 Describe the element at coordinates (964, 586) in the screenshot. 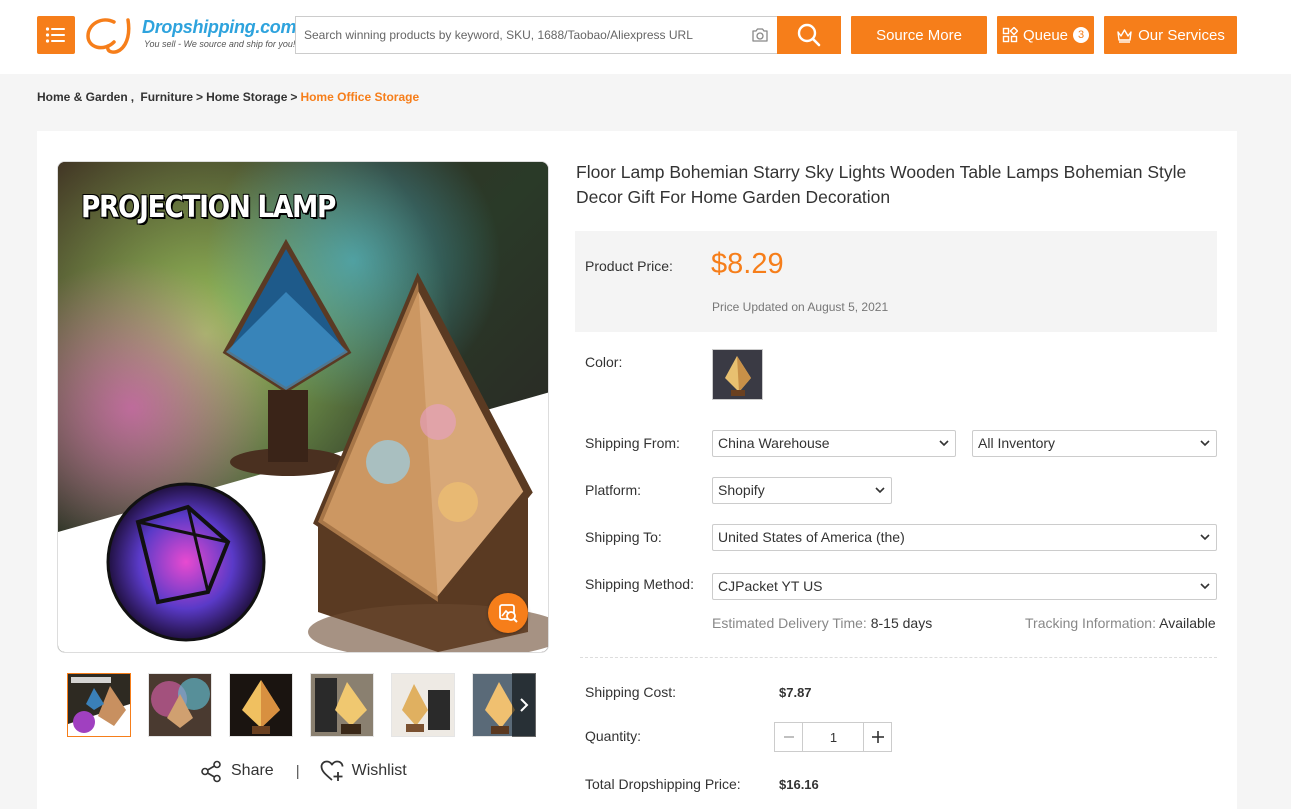

I see `shipping-method-select: CJPacket YT US` at that location.